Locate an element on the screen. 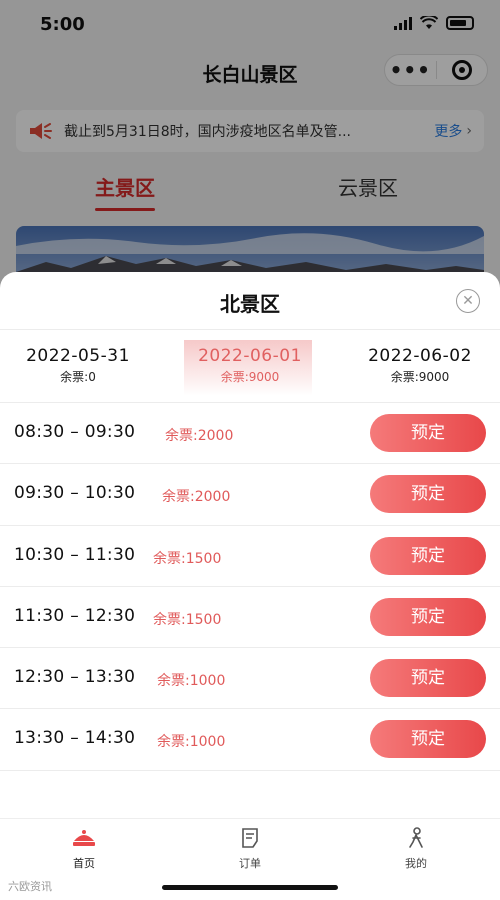  date-option: 2022-06-02 余票:9000 is located at coordinates (420, 366).